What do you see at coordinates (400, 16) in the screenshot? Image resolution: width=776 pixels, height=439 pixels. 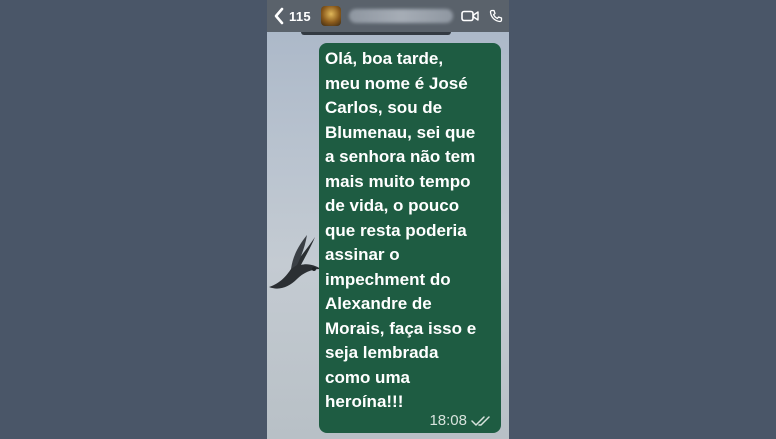 I see `contact-name-blurred` at bounding box center [400, 16].